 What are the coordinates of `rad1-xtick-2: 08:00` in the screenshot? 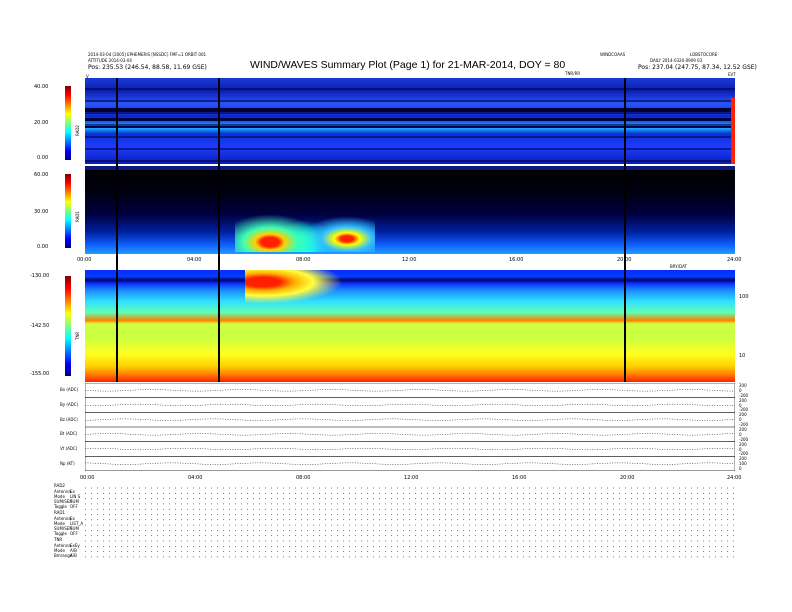 It's located at (303, 260).